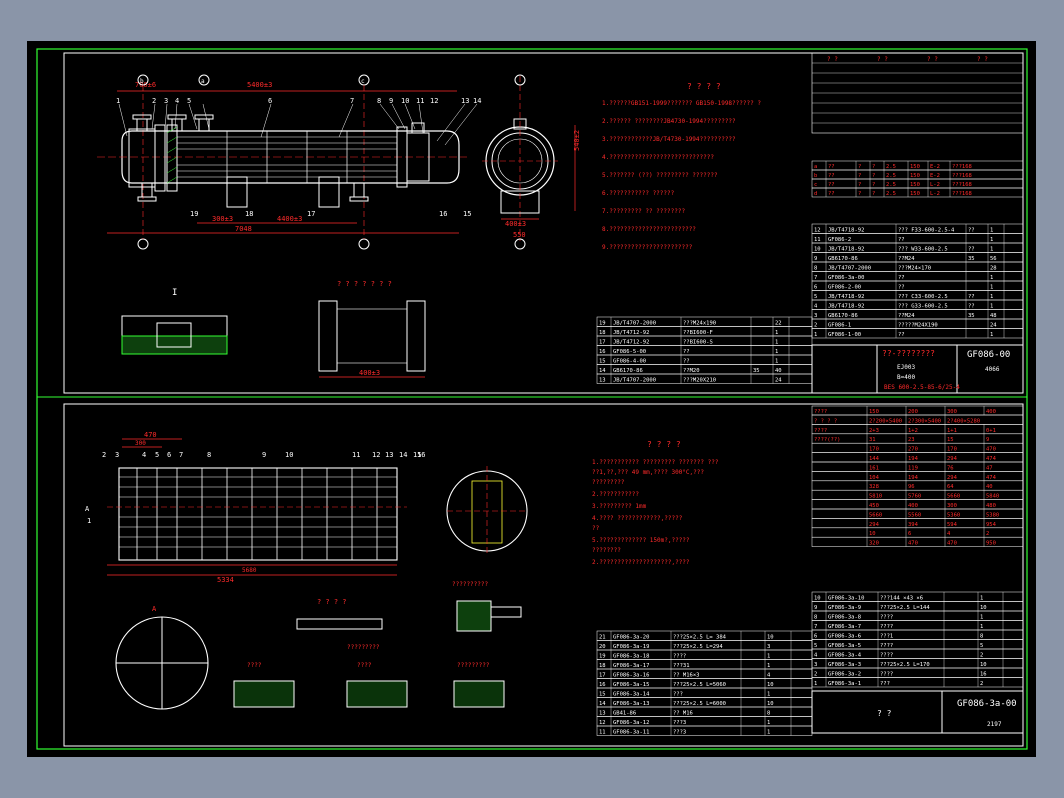  What do you see at coordinates (704, 692) in the screenshot?
I see `bom-lower-lower-row: 15 GF086-3a-14??? 1` at bounding box center [704, 692].